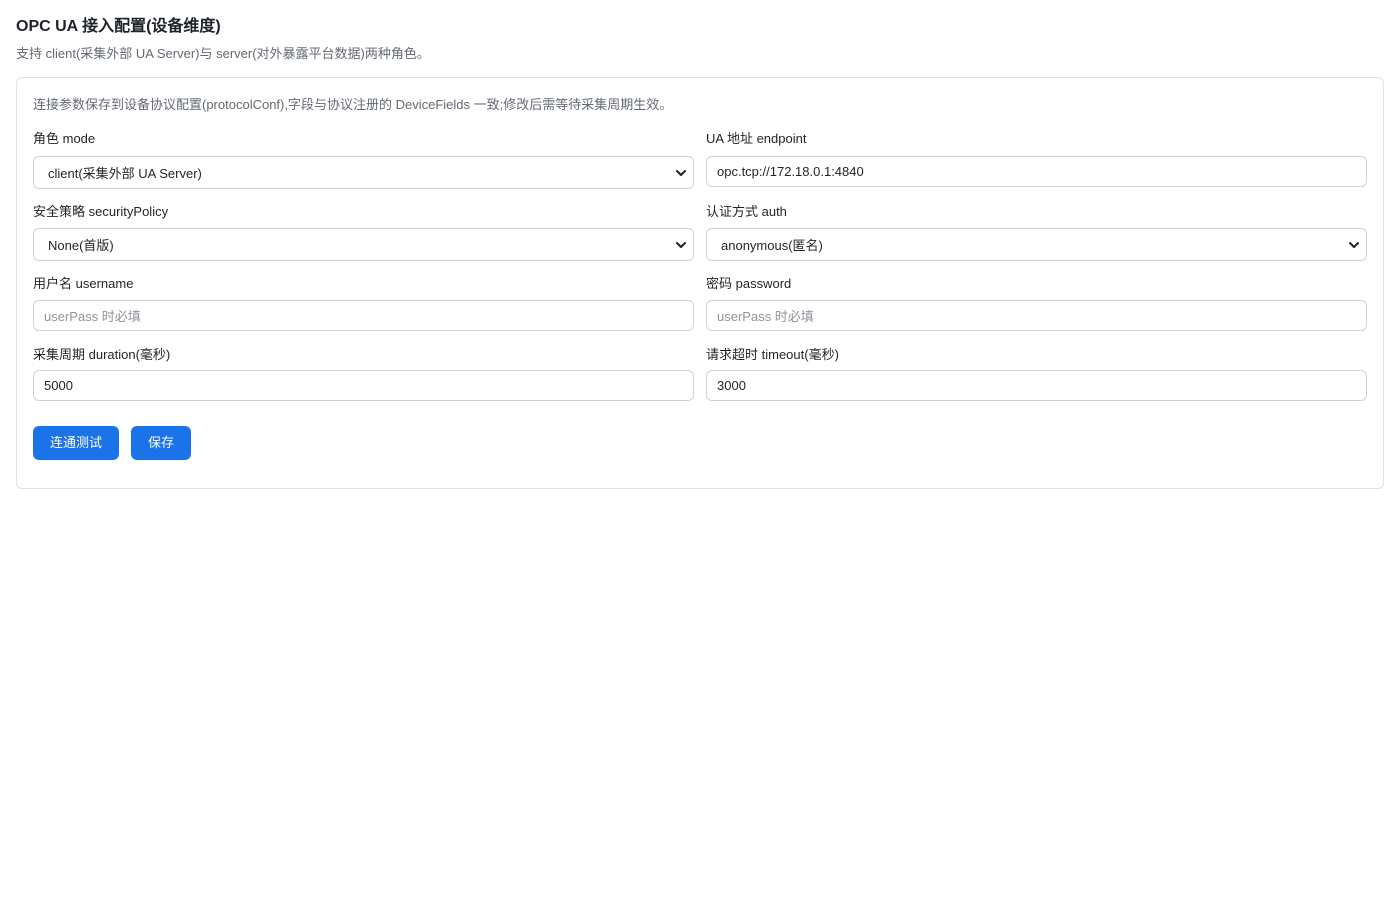 Image resolution: width=1400 pixels, height=900 pixels. I want to click on connection-test-button: 连通测试, so click(76, 443).